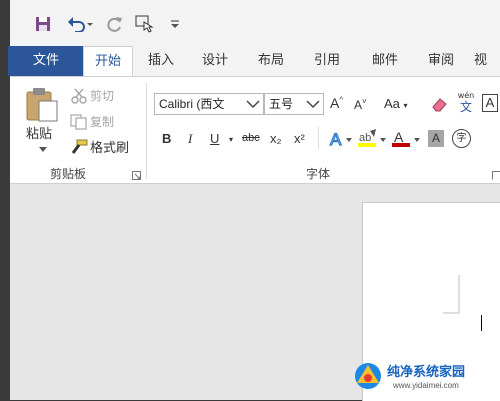  Describe the element at coordinates (79, 96) in the screenshot. I see `scissors-icon` at that location.